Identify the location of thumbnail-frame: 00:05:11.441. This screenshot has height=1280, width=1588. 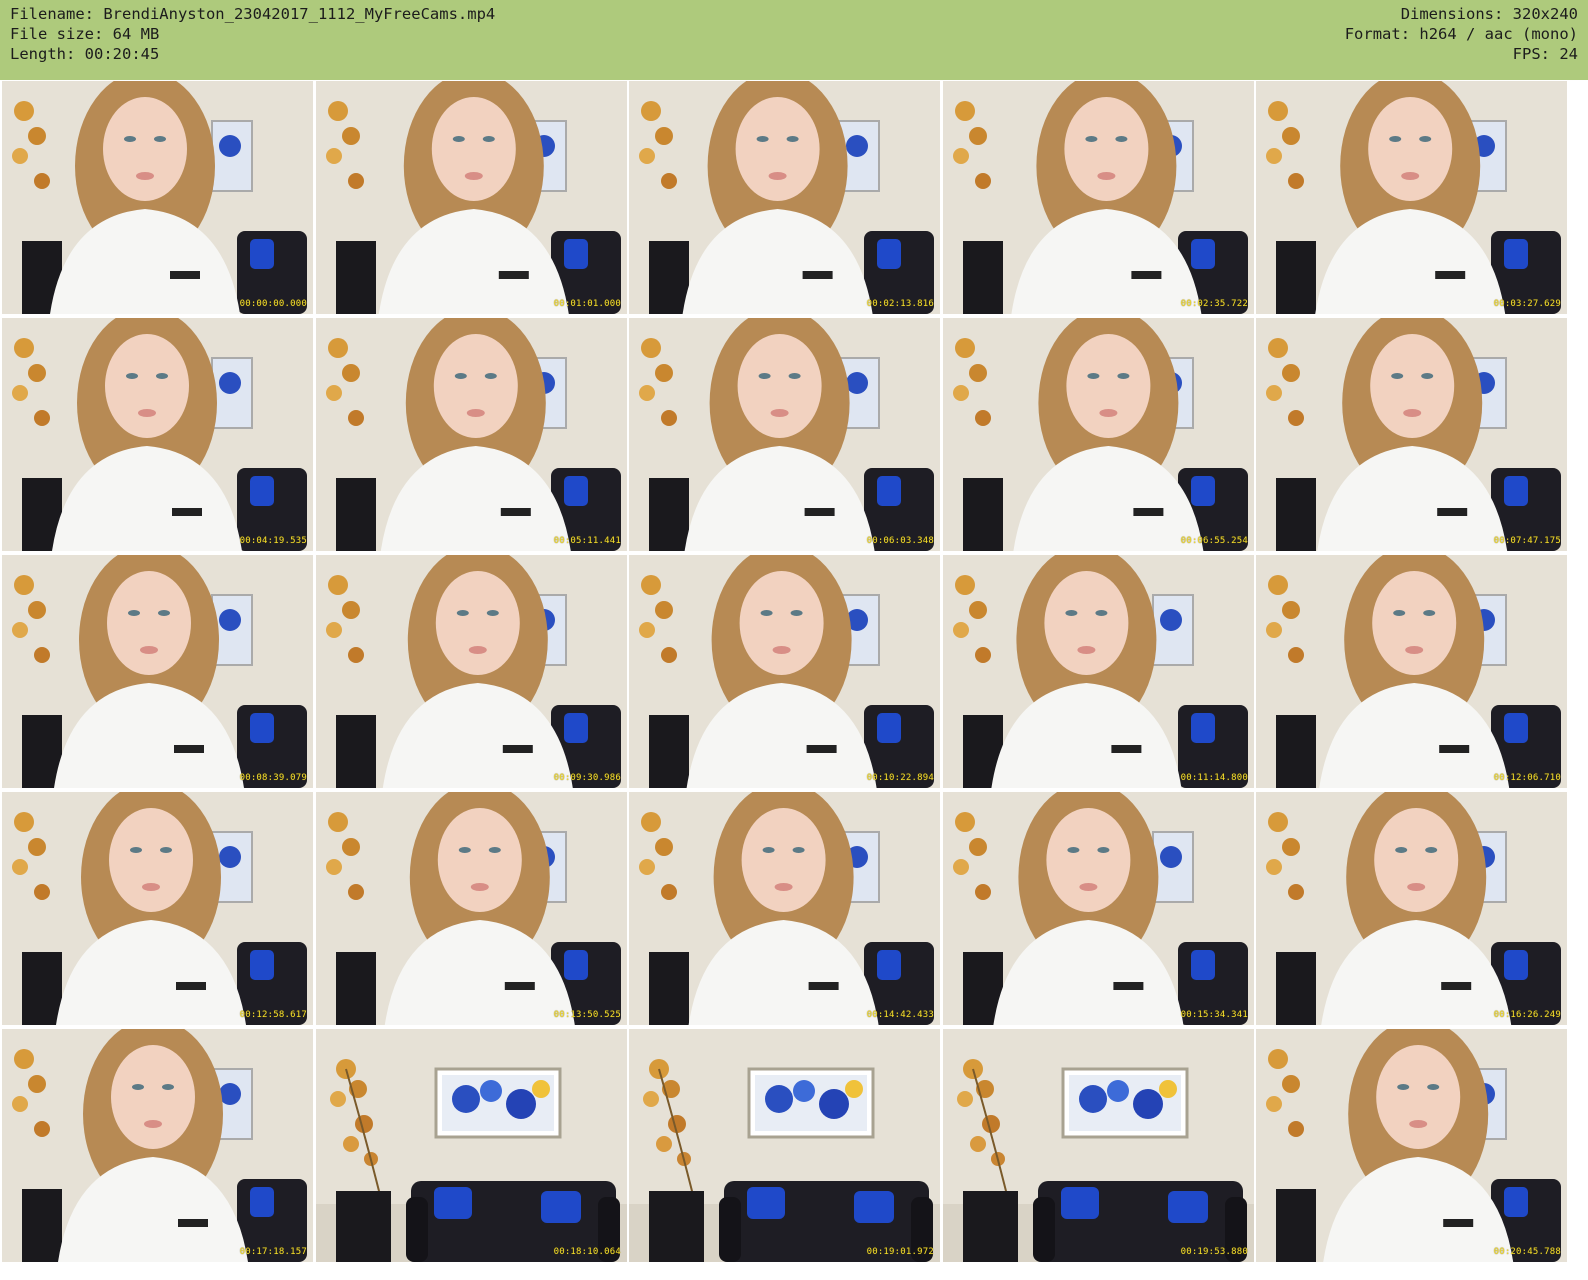
(471, 434).